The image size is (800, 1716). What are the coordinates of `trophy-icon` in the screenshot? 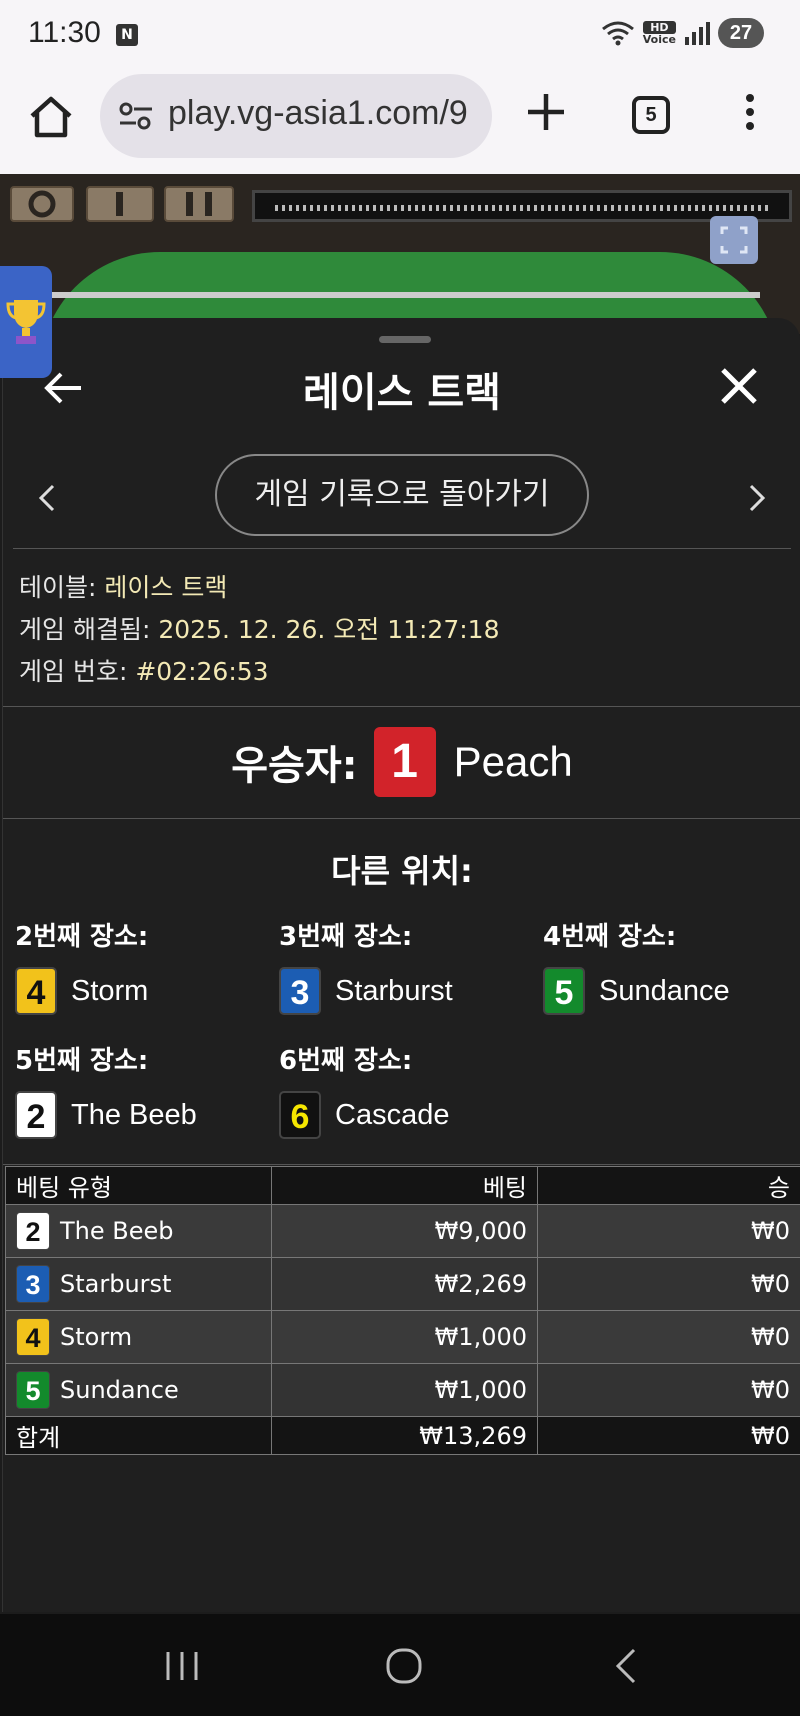 It's located at (26, 322).